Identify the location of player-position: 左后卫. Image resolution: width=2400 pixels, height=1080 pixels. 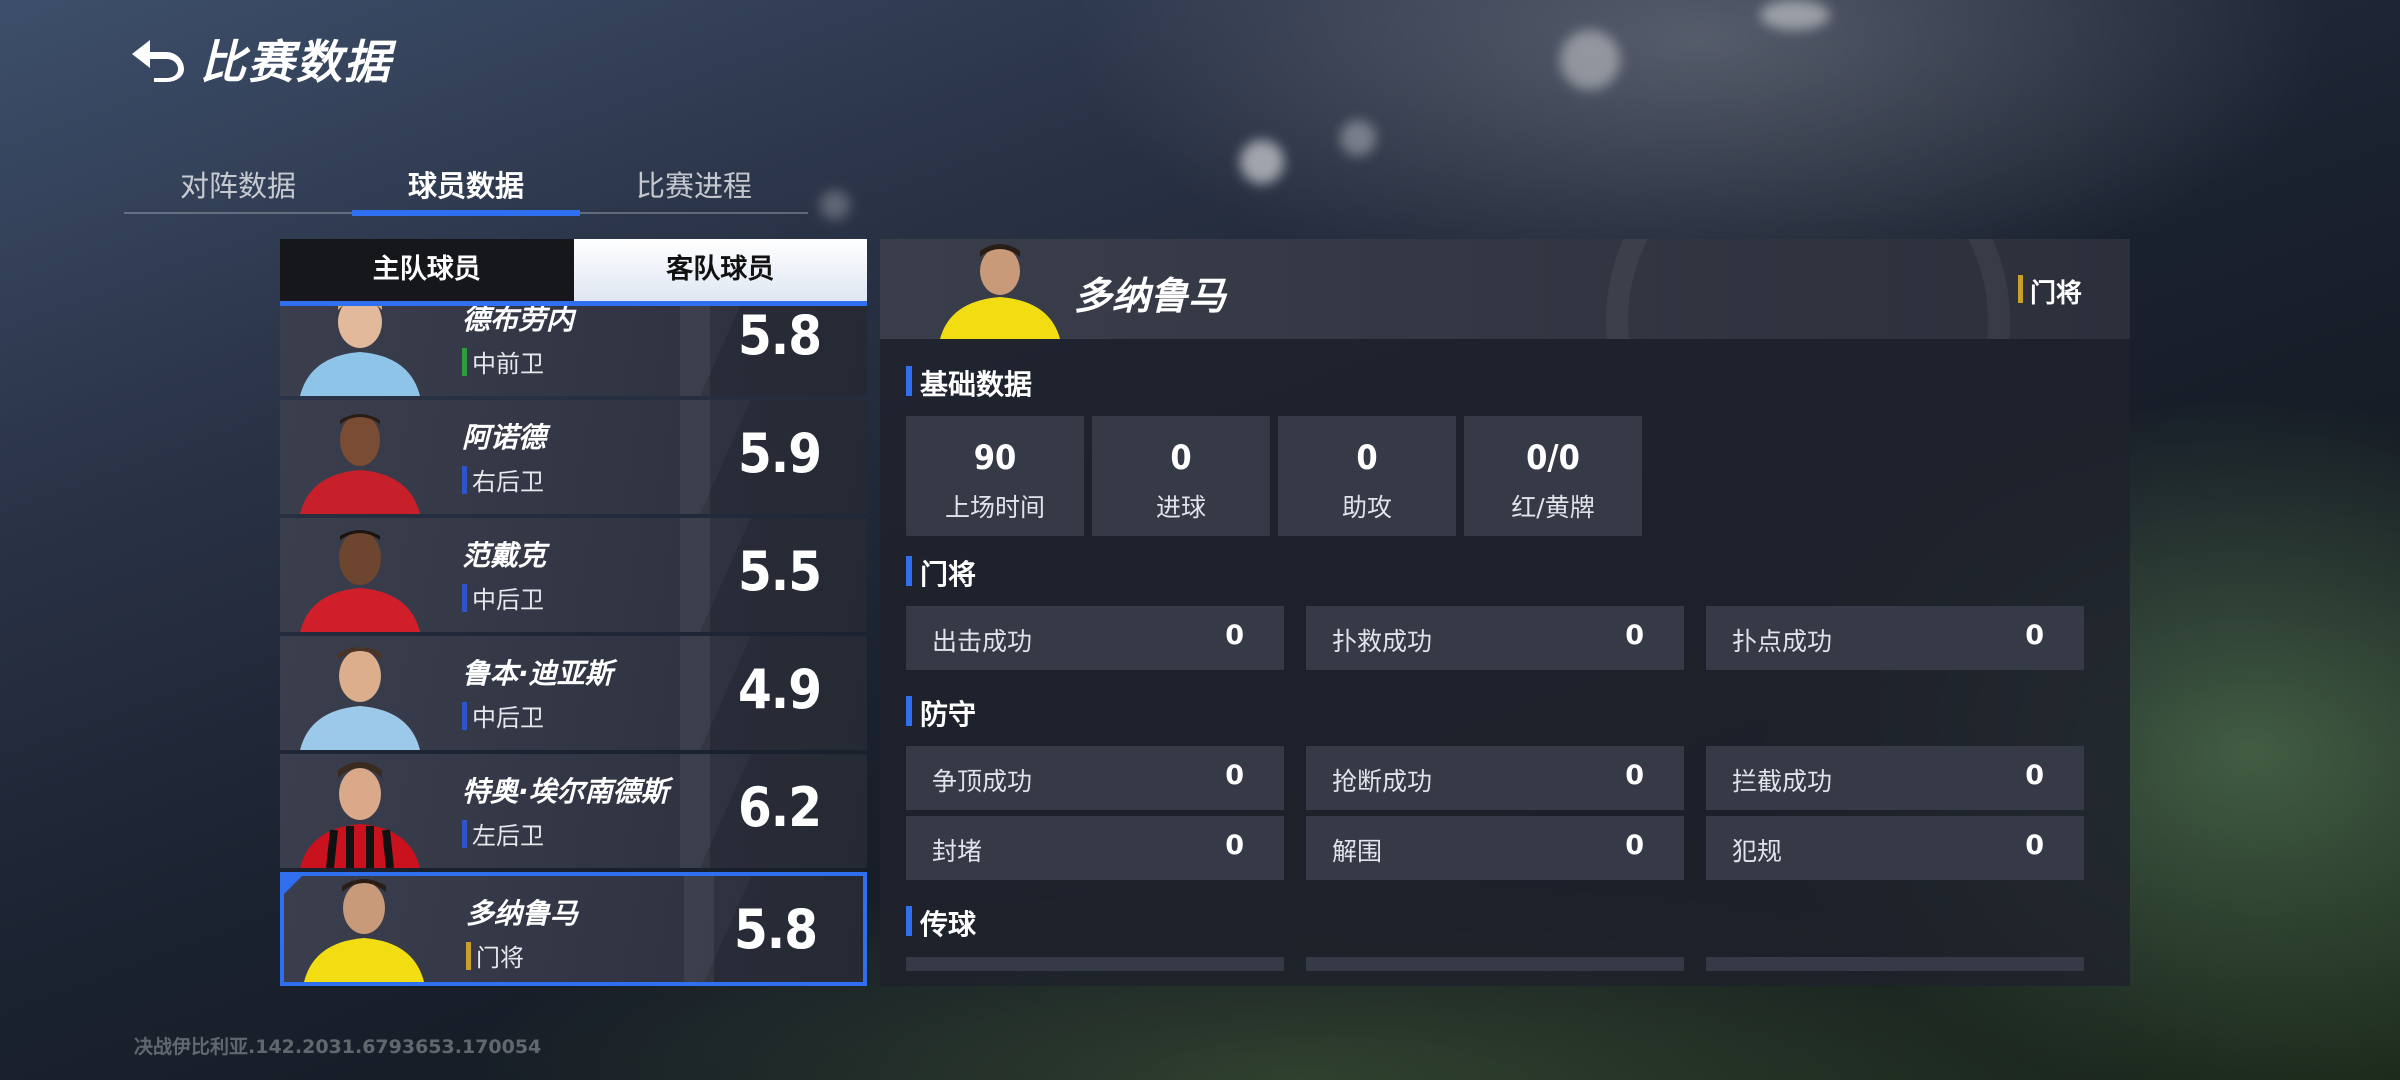
(503, 833).